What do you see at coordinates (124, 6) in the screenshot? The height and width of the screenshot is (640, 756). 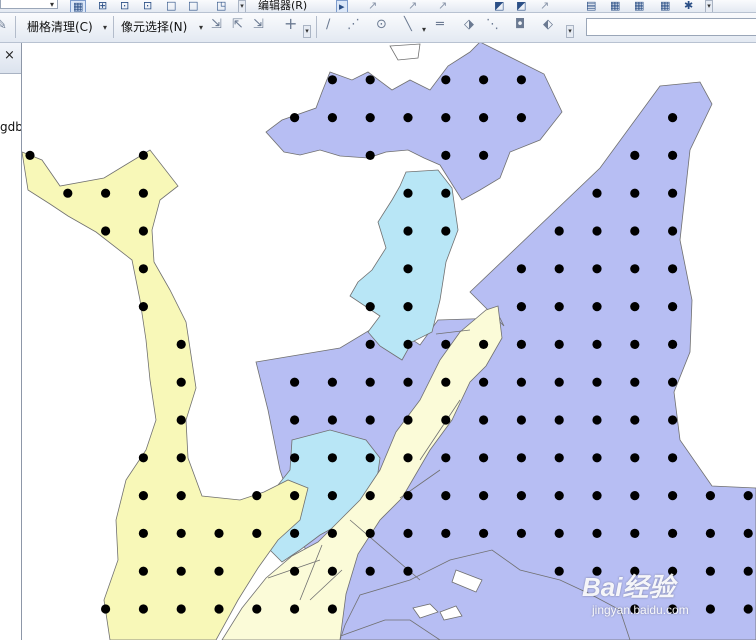 I see `catalog-icon: ⊡` at bounding box center [124, 6].